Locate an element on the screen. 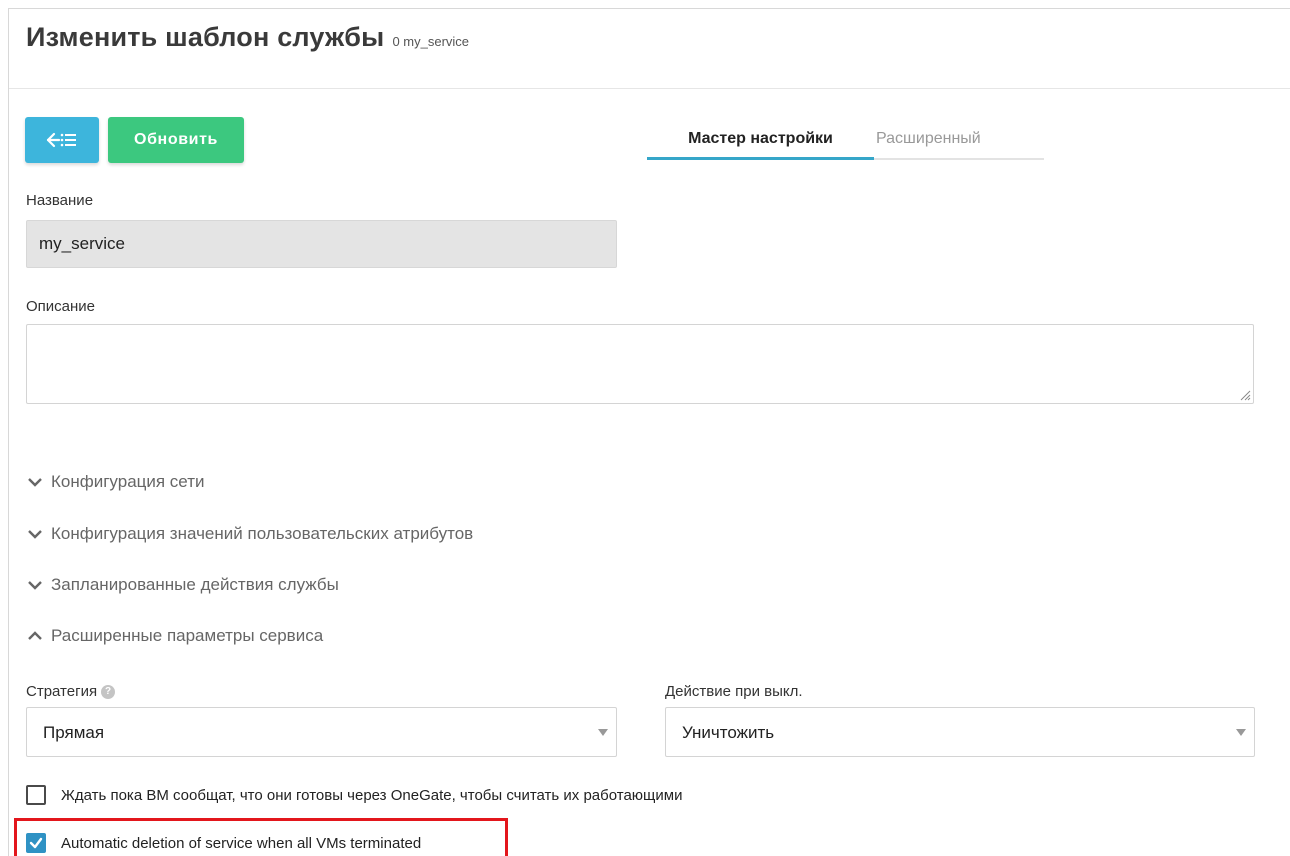  tab-wizard: Мастер настройки is located at coordinates (760, 141).